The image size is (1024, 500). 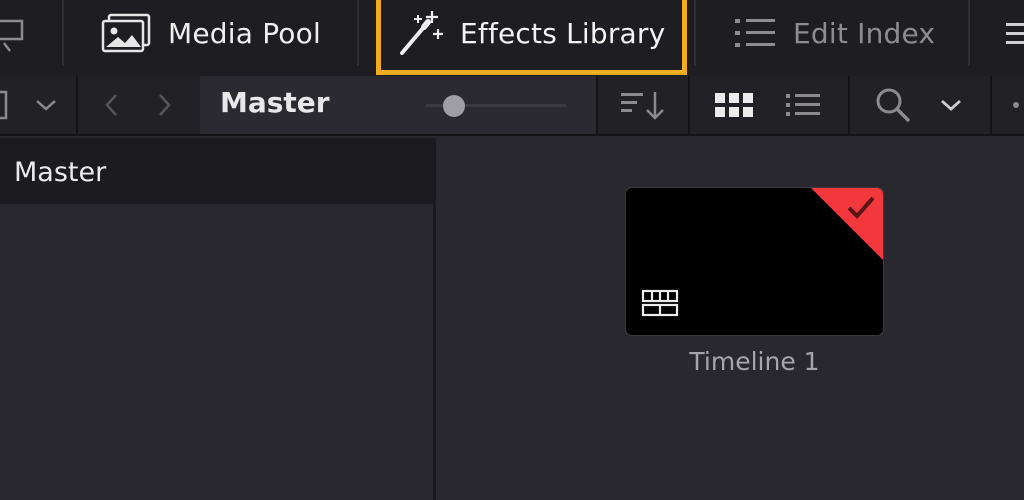 I want to click on bin-item-label: Master, so click(x=60, y=172).